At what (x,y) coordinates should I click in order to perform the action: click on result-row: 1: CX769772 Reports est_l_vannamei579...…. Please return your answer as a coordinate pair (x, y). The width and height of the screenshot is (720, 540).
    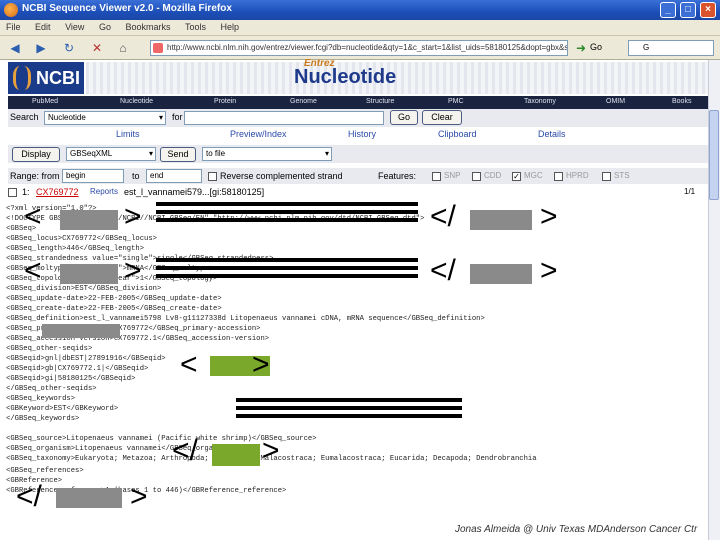
    Looking at the image, I should click on (358, 193).